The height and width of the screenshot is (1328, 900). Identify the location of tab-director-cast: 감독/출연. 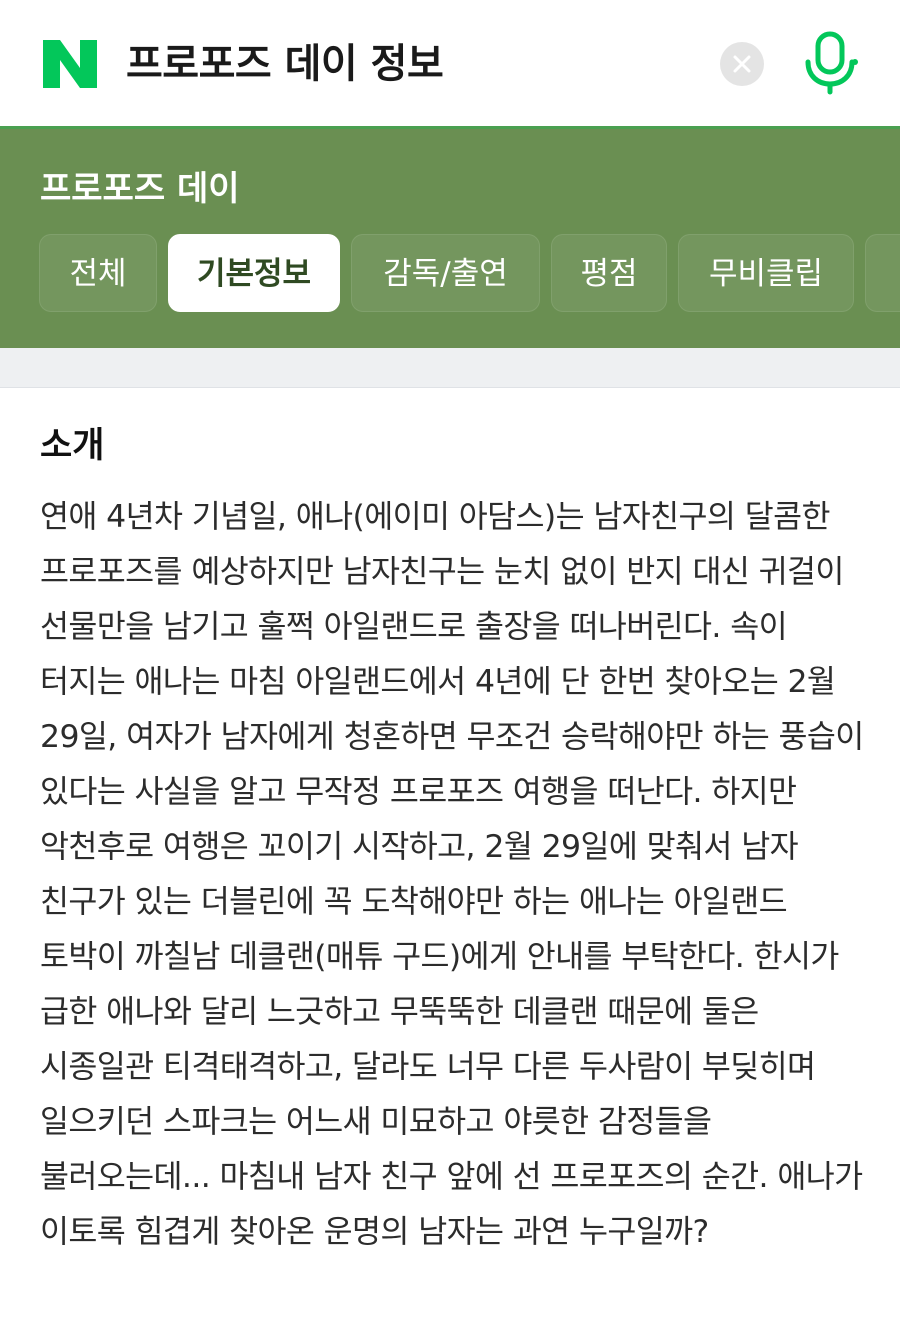
(445, 273).